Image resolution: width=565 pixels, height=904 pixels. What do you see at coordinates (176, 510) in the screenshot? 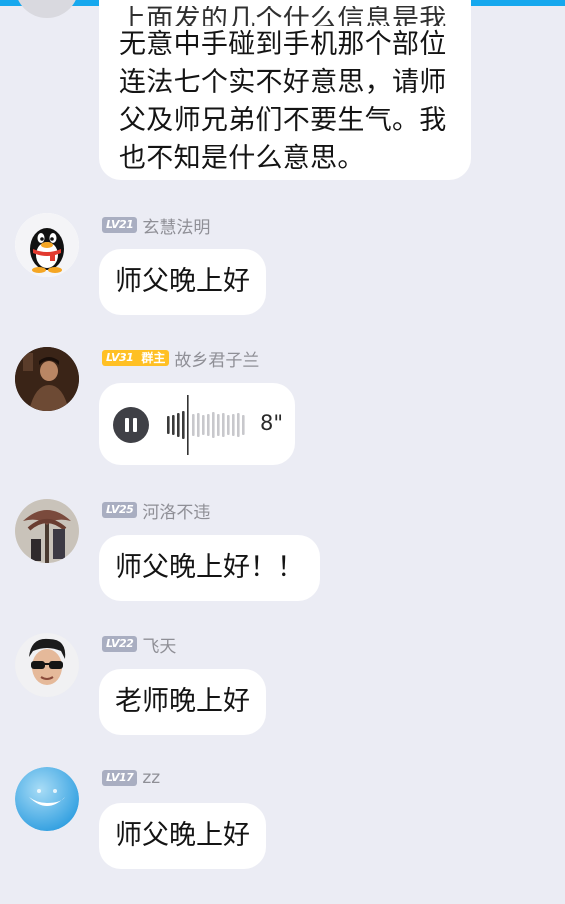
I see `username: 河洛不违` at bounding box center [176, 510].